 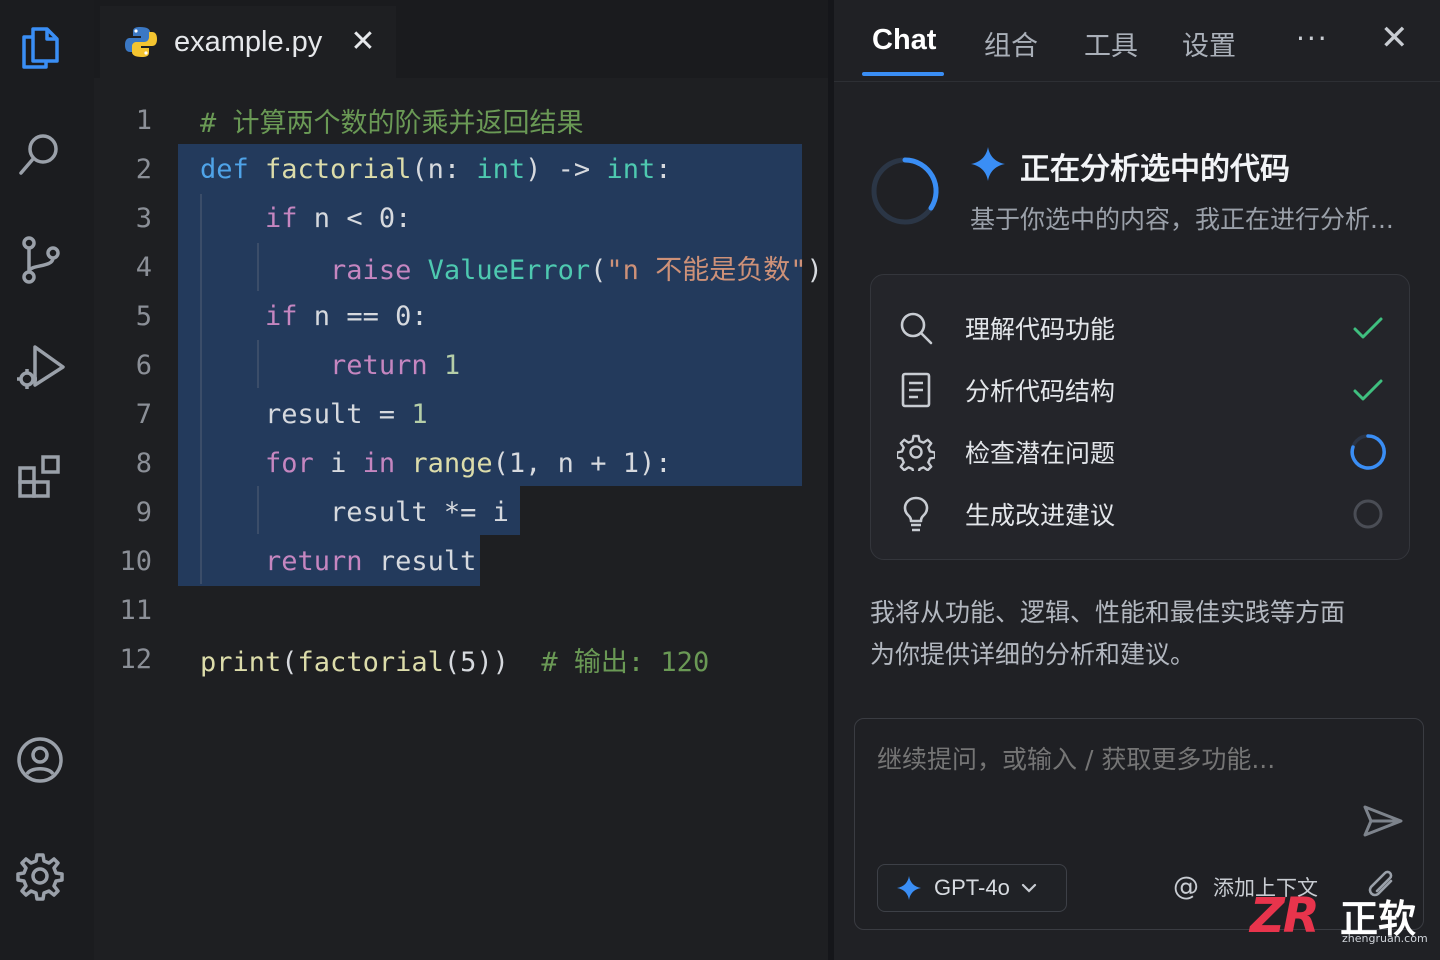 I want to click on step-label: 检查潜在问题, so click(x=1040, y=453).